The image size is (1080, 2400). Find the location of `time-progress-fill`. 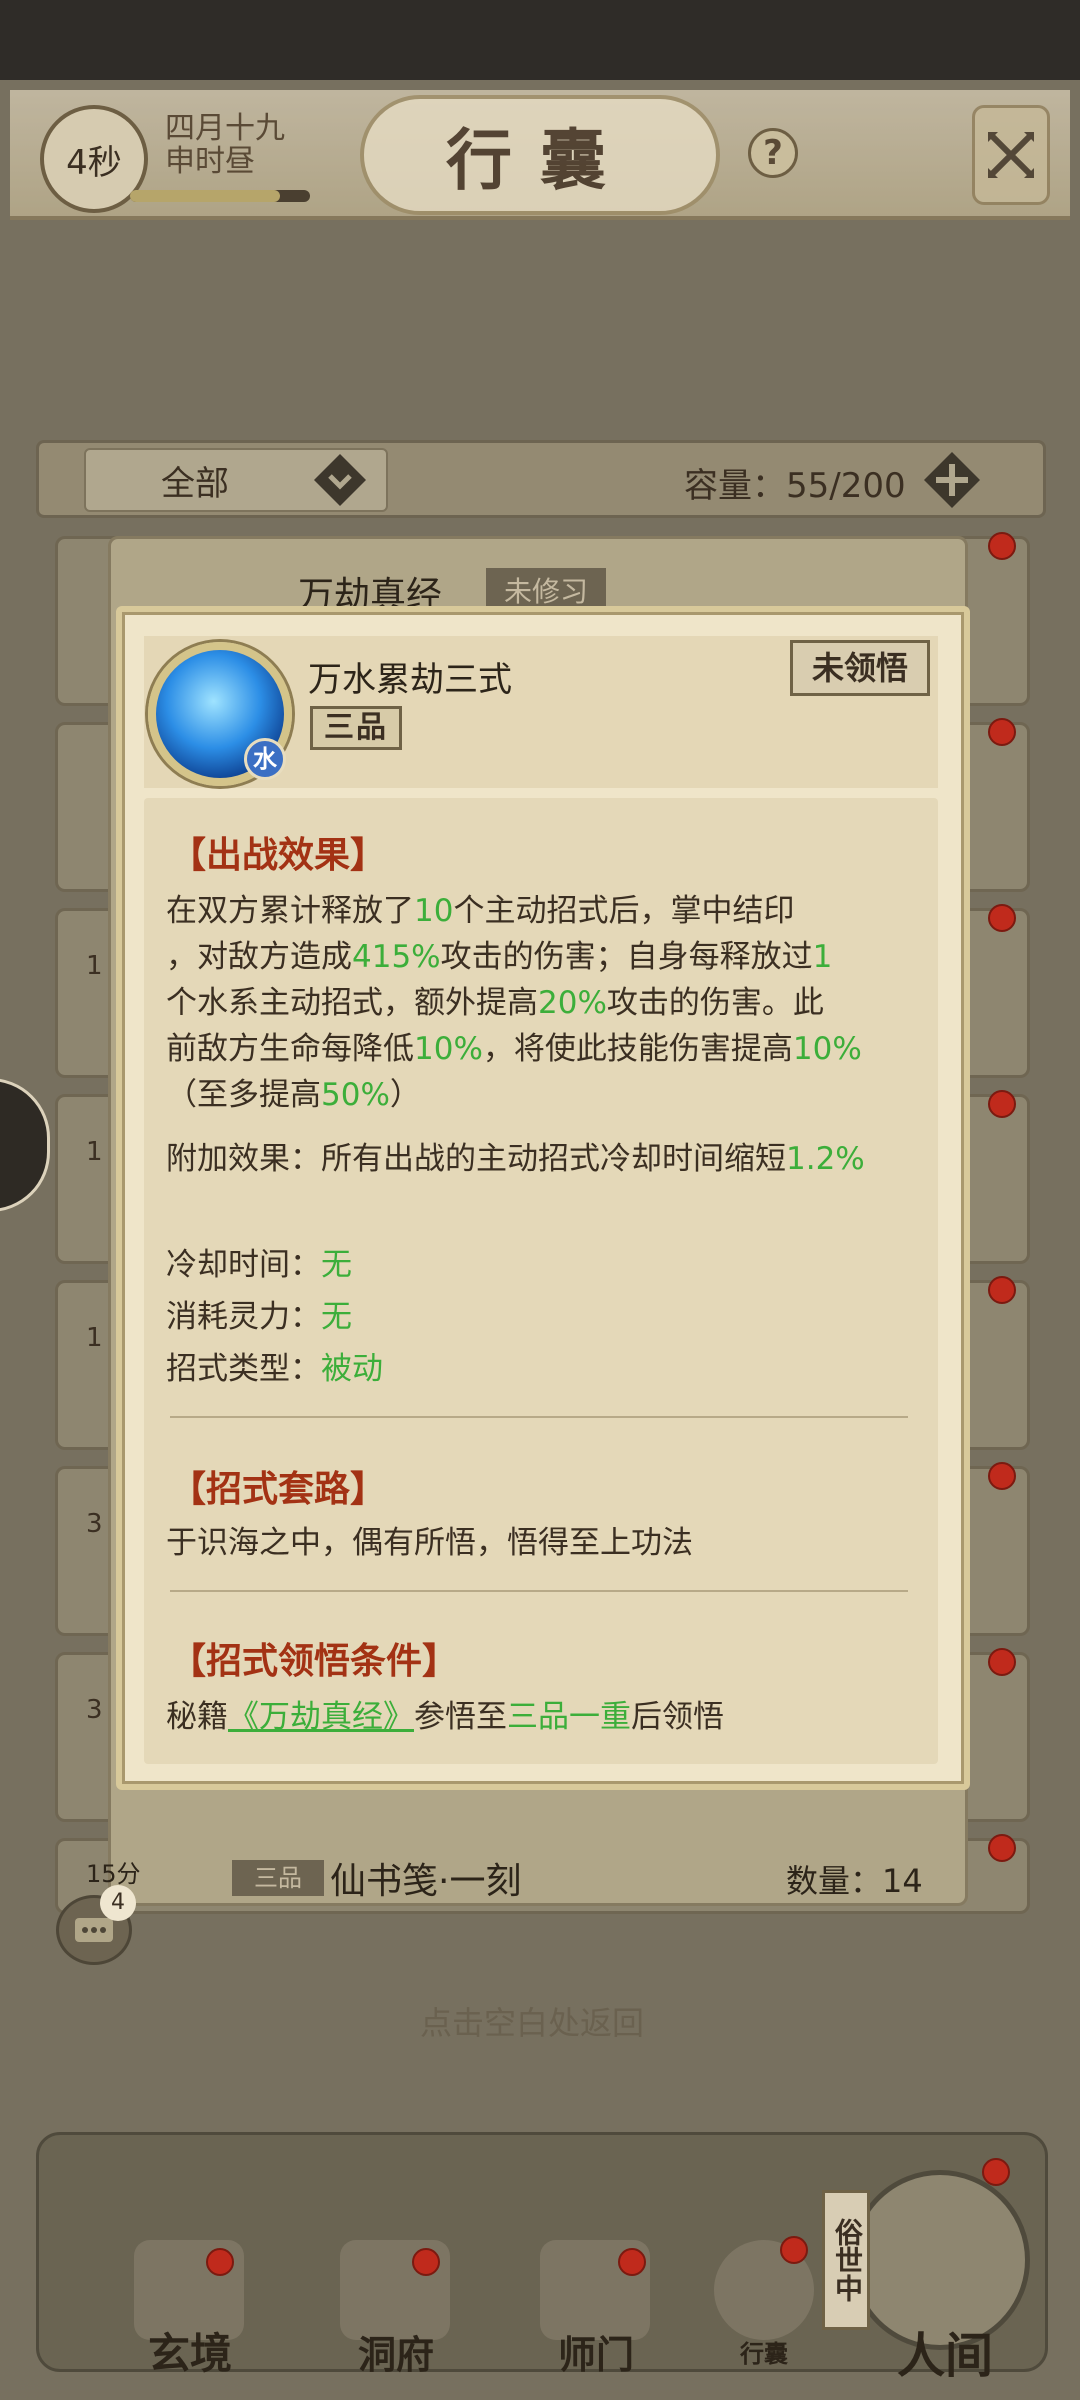

time-progress-fill is located at coordinates (205, 196).